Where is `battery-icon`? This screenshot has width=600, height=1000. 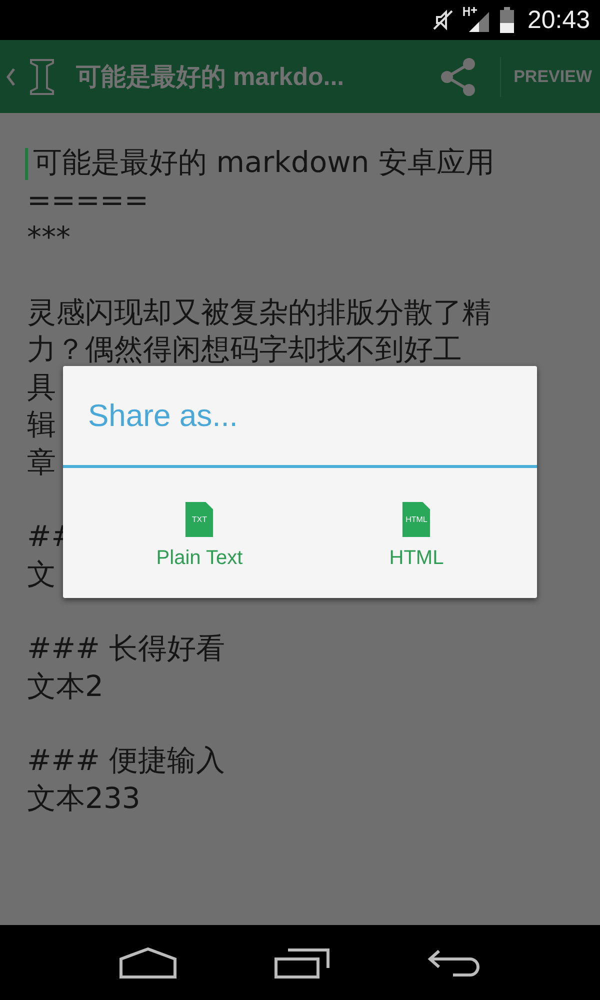 battery-icon is located at coordinates (507, 20).